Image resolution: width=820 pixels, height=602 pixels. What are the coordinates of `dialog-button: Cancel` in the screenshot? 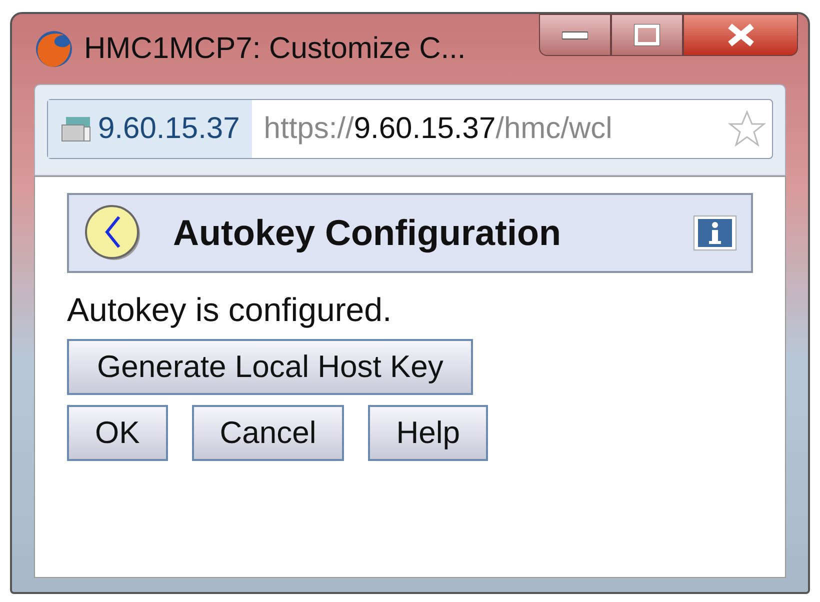 It's located at (268, 433).